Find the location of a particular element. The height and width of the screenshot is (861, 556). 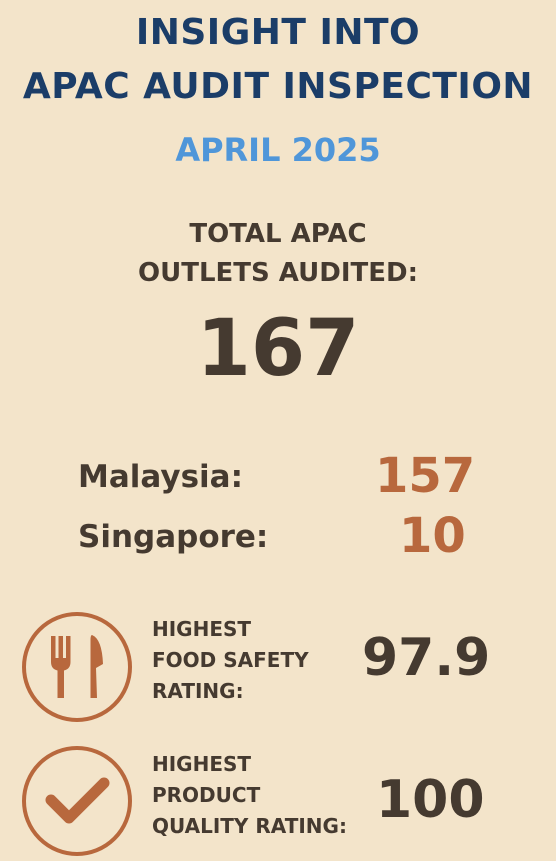

food-safety-label-line-1: HIGHEST is located at coordinates (202, 629).